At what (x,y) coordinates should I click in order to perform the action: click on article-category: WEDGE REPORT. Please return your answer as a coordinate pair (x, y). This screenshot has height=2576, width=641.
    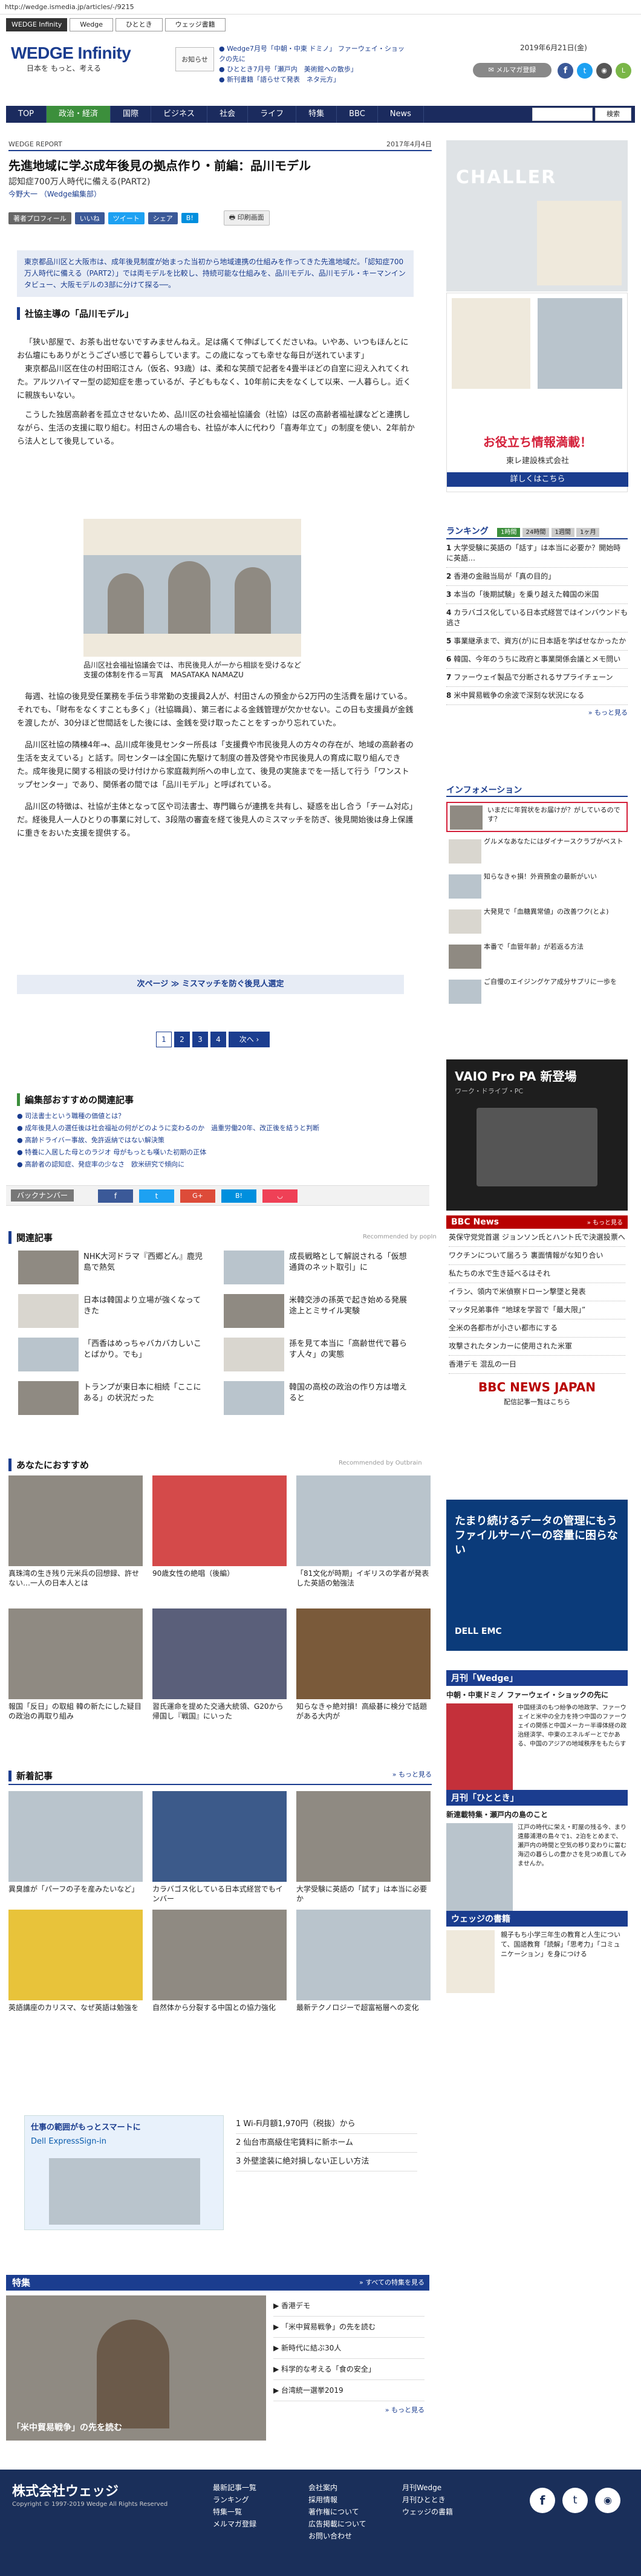
    Looking at the image, I should click on (35, 144).